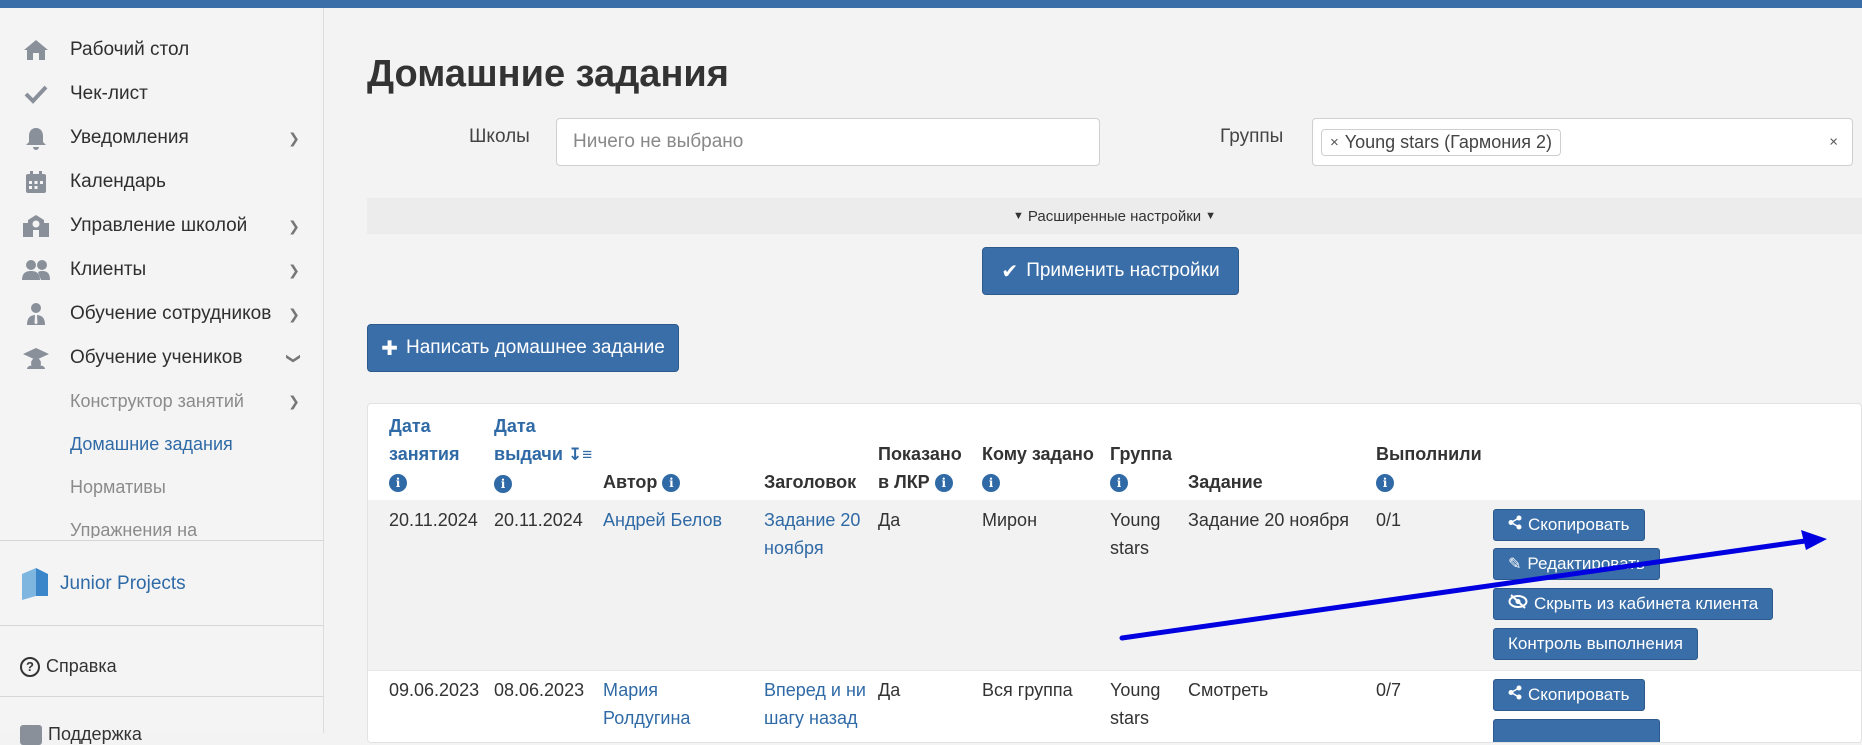  I want to click on brand-link: Junior Projects, so click(103, 584).